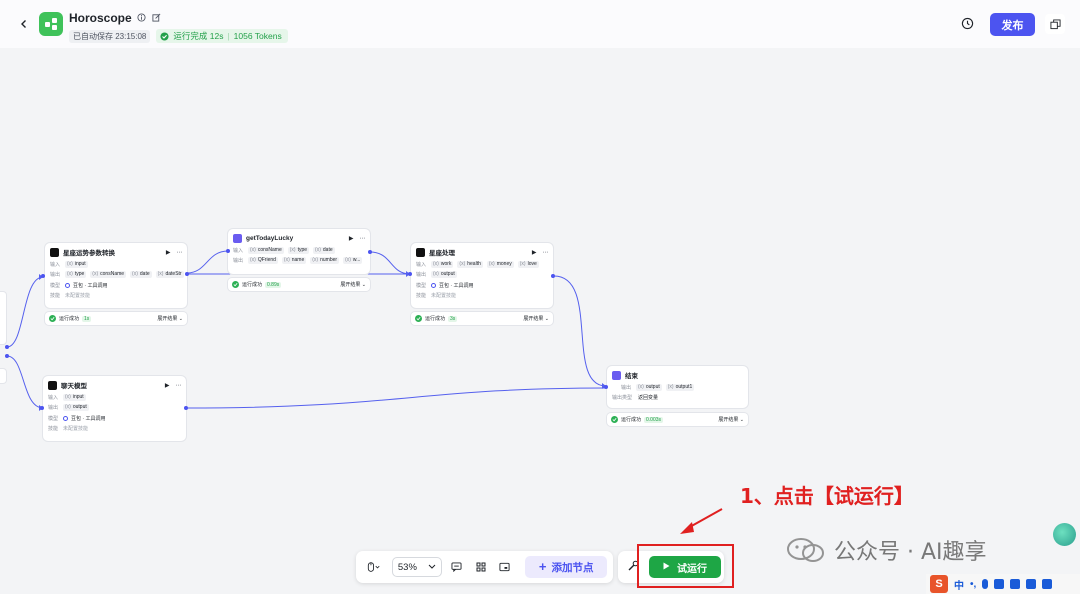 The width and height of the screenshot is (1080, 594). I want to click on history-icon, so click(968, 24).